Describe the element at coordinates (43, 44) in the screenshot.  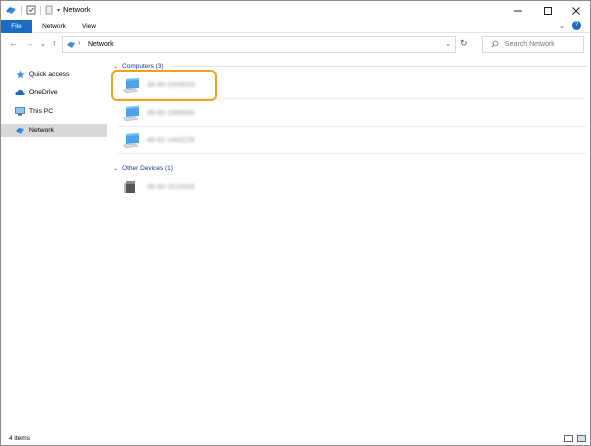
I see `recent-locations-icon: ⌄` at that location.